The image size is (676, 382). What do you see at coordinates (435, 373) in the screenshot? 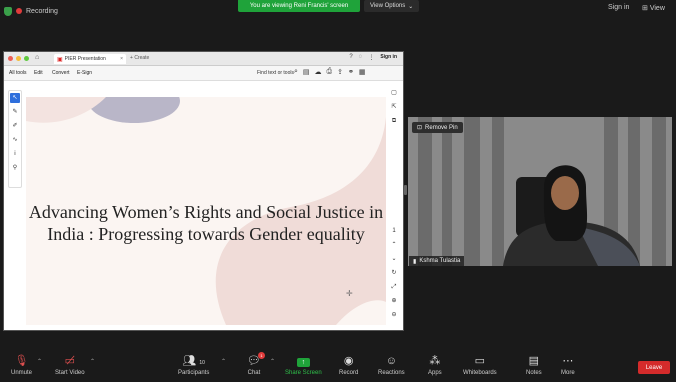
I see `apps-label: Apps` at bounding box center [435, 373].